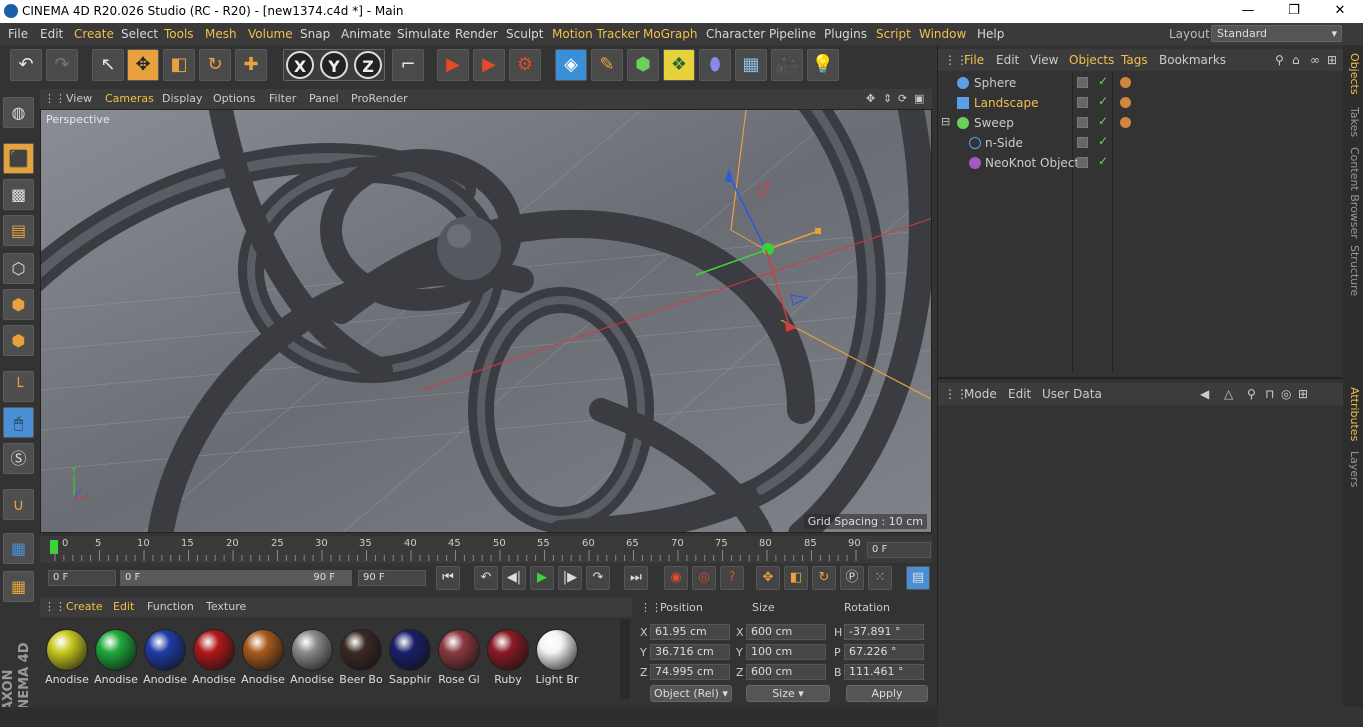 This screenshot has height=727, width=1363. I want to click on menu-mograph: MoGraph, so click(670, 34).